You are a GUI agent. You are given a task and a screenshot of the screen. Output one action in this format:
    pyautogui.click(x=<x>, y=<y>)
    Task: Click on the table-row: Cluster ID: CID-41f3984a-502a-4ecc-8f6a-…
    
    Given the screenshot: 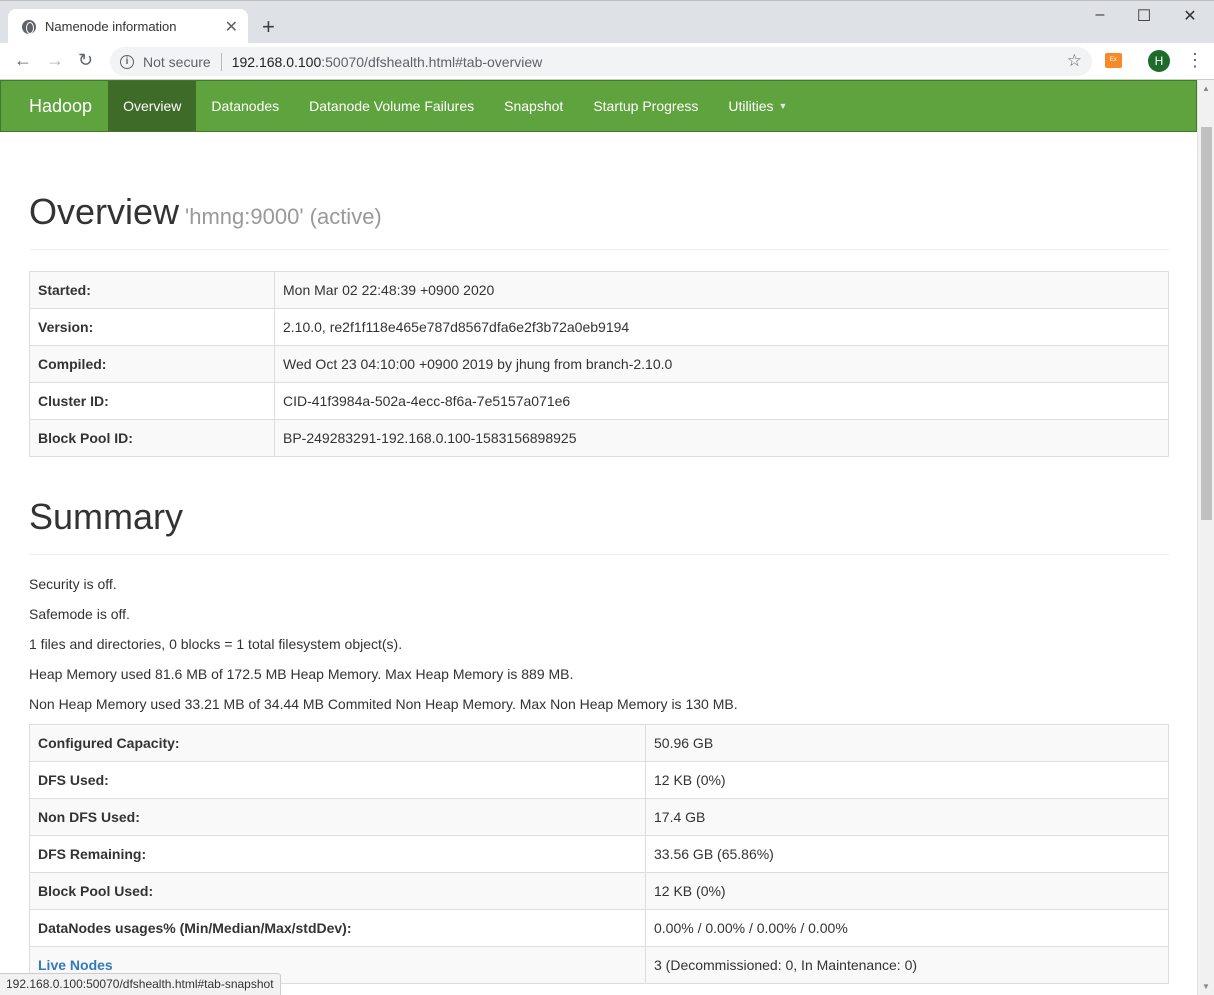 What is the action you would take?
    pyautogui.click(x=599, y=401)
    